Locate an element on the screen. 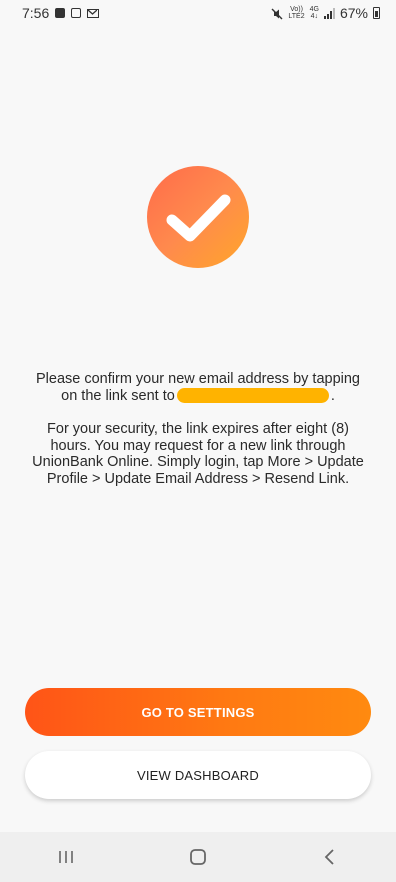 The image size is (396, 882). volte-line2: LTE2 is located at coordinates (296, 16).